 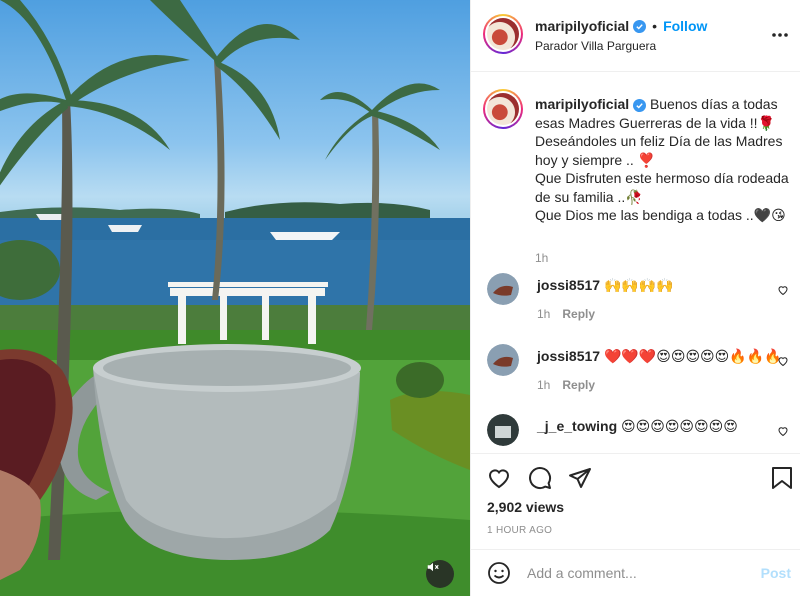 I want to click on speaker-off-icon, so click(x=433, y=567).